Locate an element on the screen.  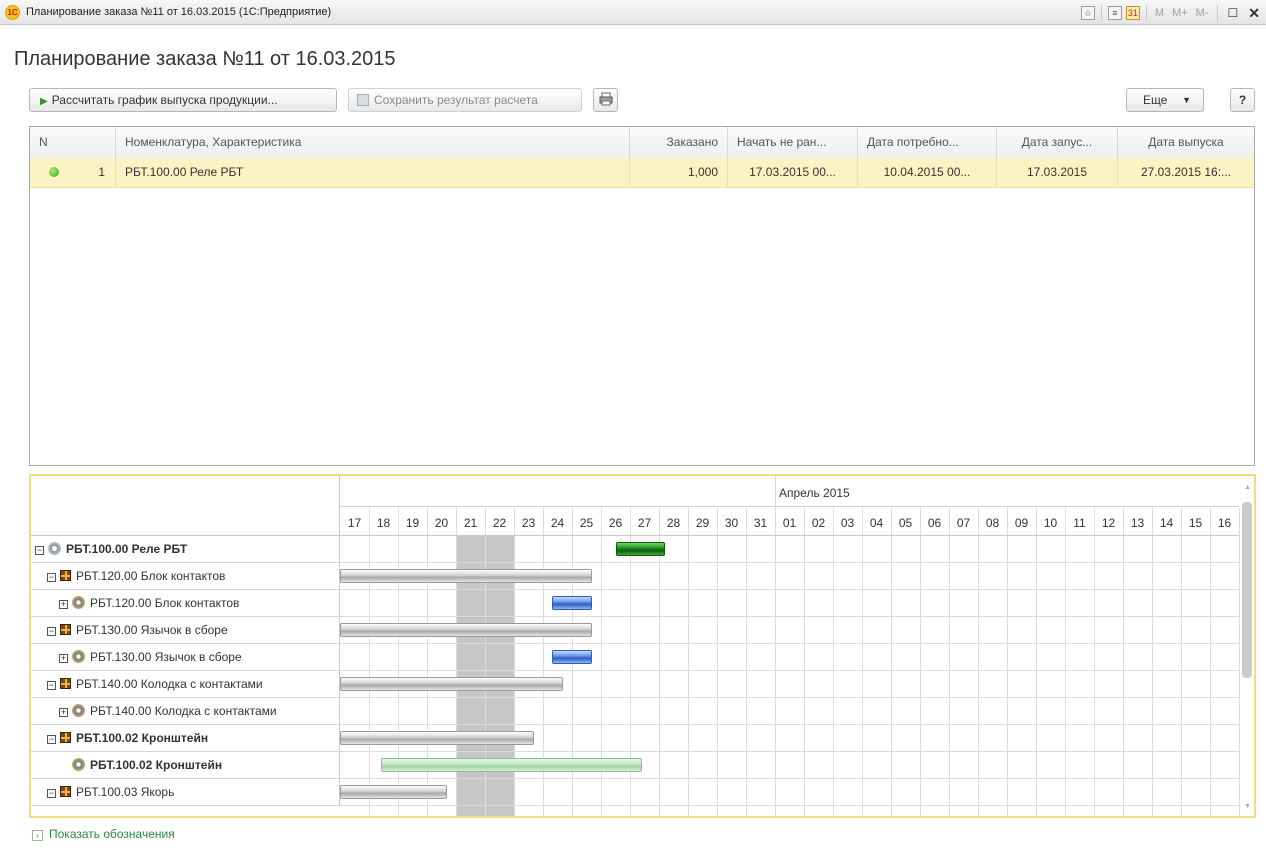
gantt-row-label: − РБТ.120.00 Блок контактов is located at coordinates (185, 576).